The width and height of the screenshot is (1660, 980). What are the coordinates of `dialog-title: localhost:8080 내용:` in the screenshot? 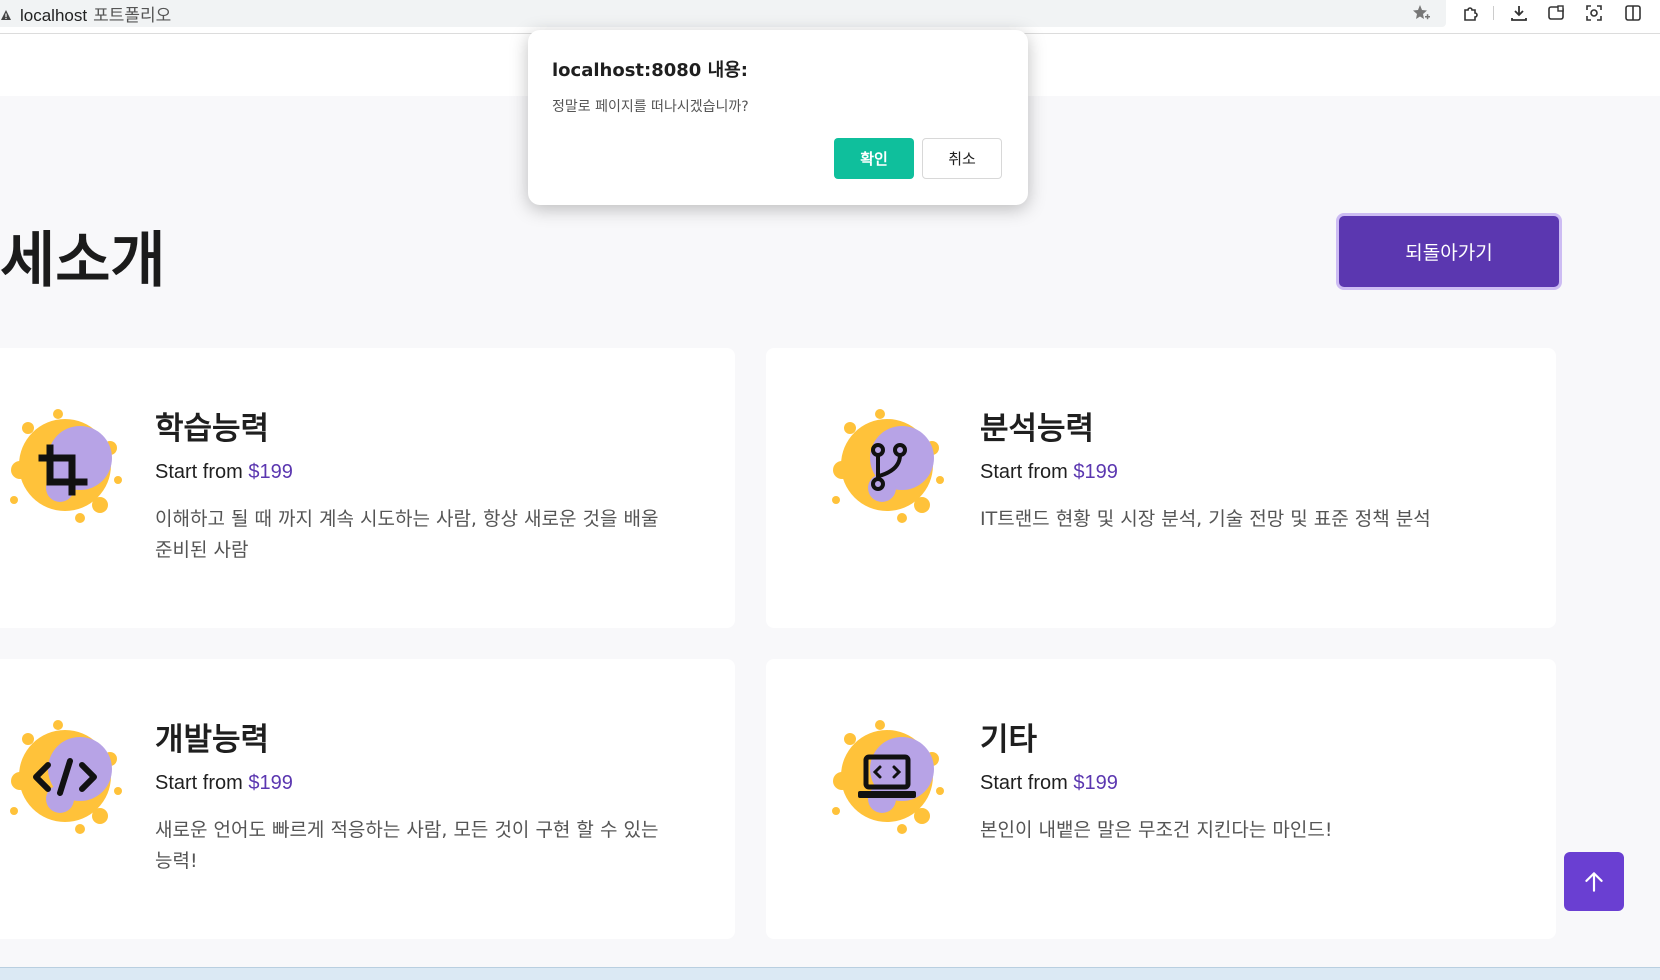 It's located at (650, 70).